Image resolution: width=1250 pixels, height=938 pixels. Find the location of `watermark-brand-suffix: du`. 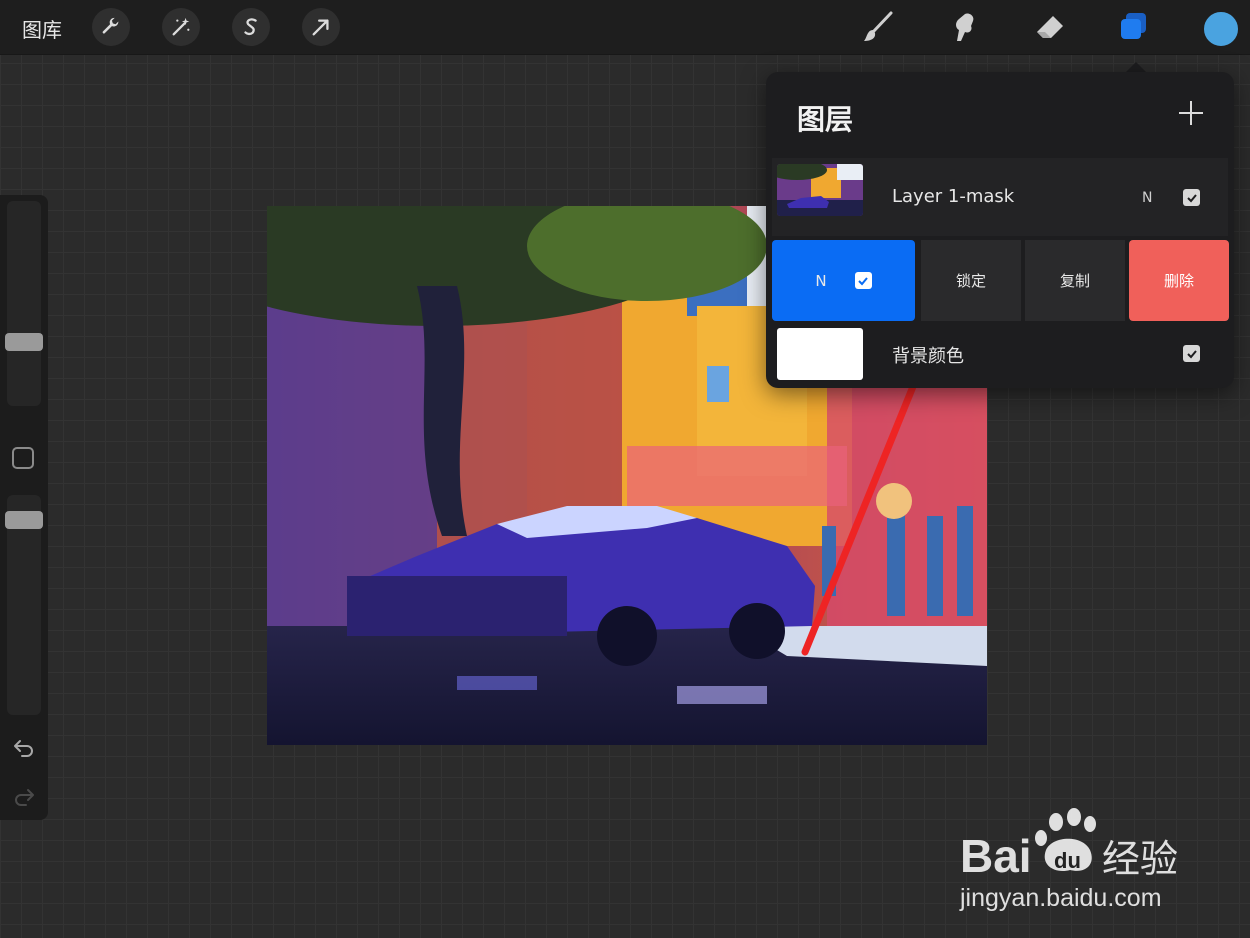

watermark-brand-suffix: du is located at coordinates (1067, 860).